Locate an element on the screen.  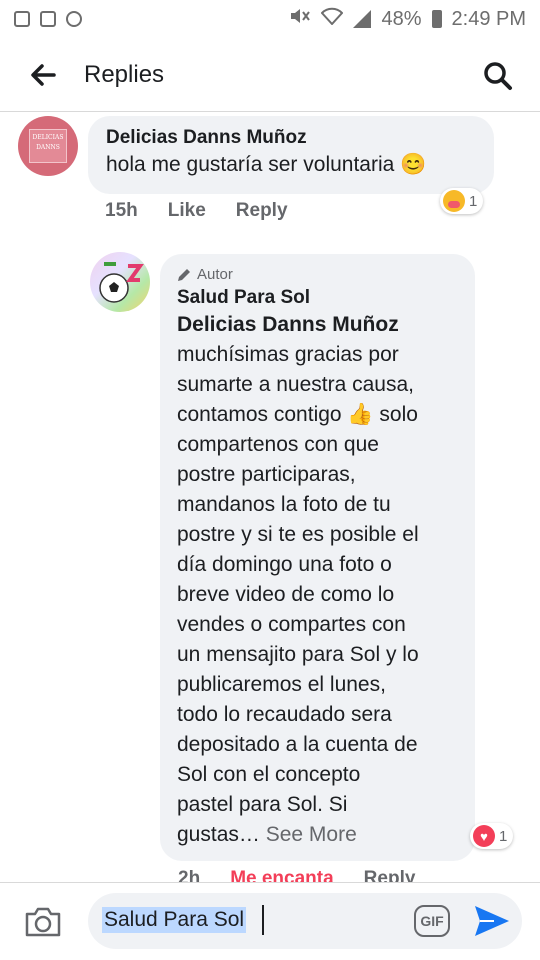
like-button: Like is located at coordinates (187, 211).